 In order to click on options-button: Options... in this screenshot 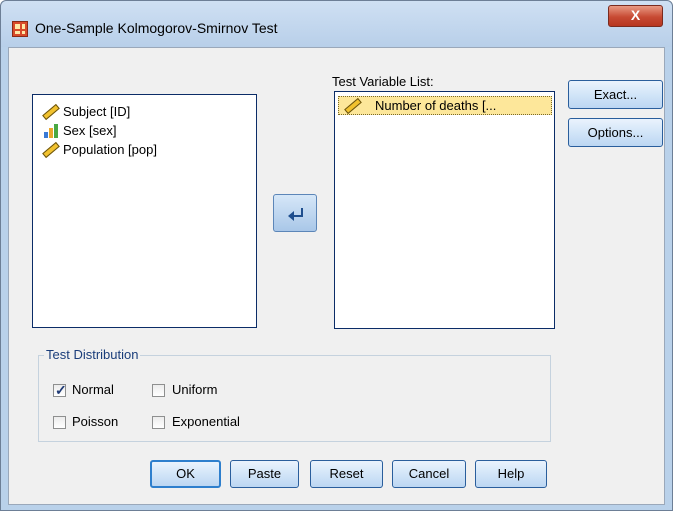, I will do `click(615, 132)`.